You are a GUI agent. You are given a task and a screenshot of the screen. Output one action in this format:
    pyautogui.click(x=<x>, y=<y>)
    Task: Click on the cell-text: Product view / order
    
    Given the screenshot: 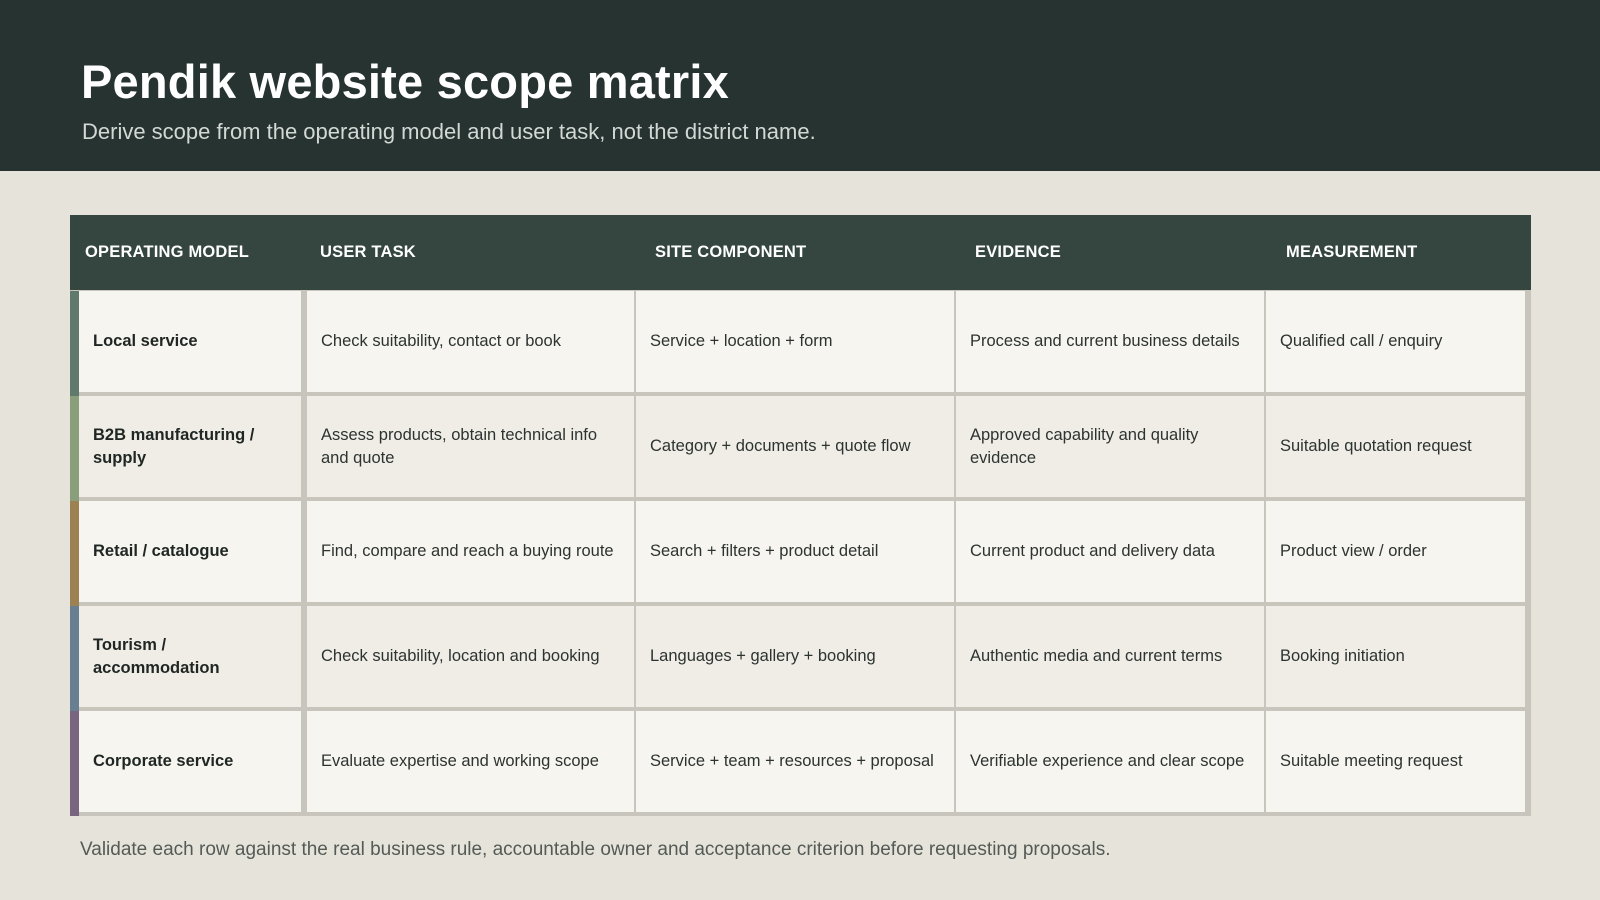 What is the action you would take?
    pyautogui.click(x=1353, y=551)
    